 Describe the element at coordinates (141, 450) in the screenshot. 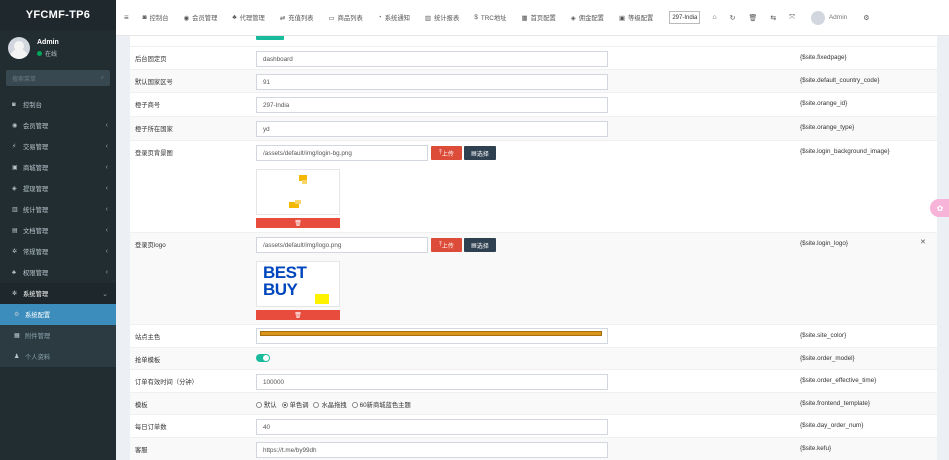

I see `field-label: 客服` at that location.